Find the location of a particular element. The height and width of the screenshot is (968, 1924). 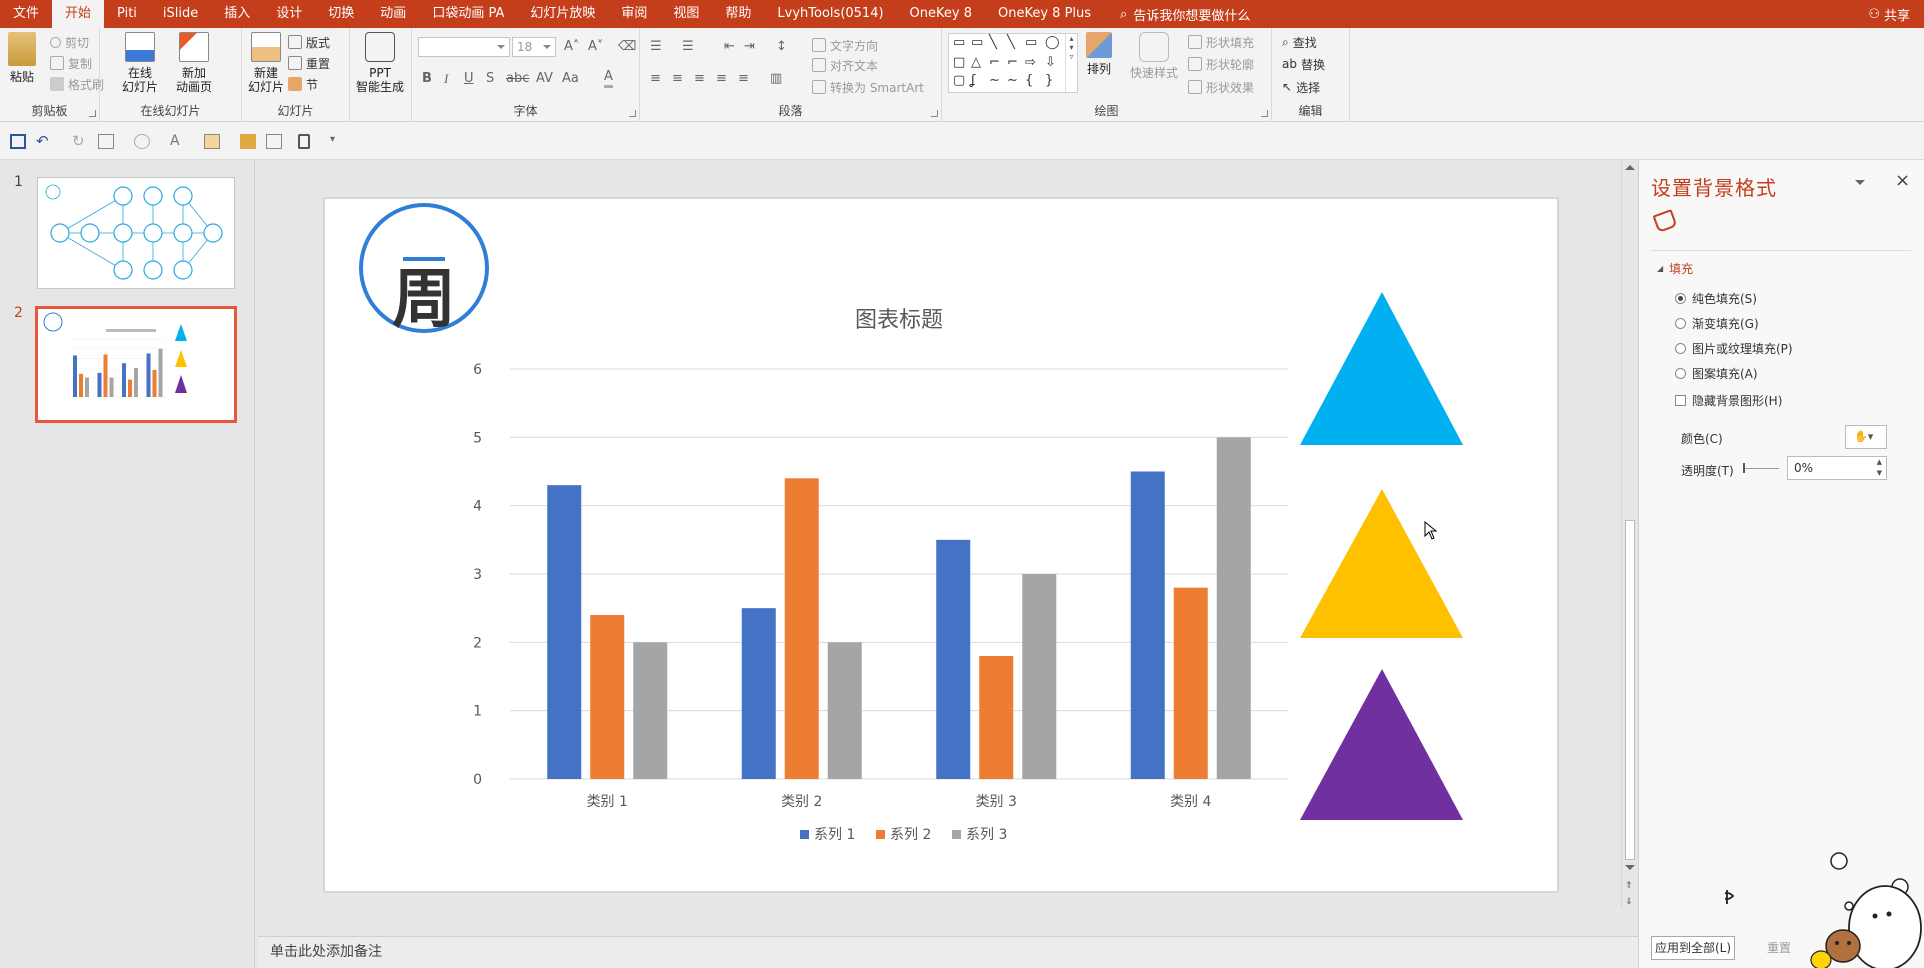

scroll-up-arrow-icon is located at coordinates (1630, 167).